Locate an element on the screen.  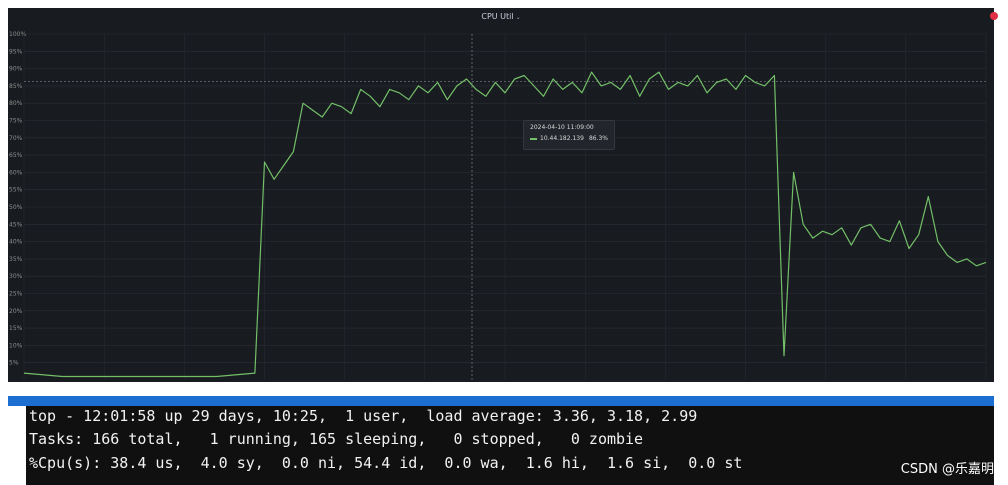
y-tick-label: 55% is located at coordinates (16, 190).